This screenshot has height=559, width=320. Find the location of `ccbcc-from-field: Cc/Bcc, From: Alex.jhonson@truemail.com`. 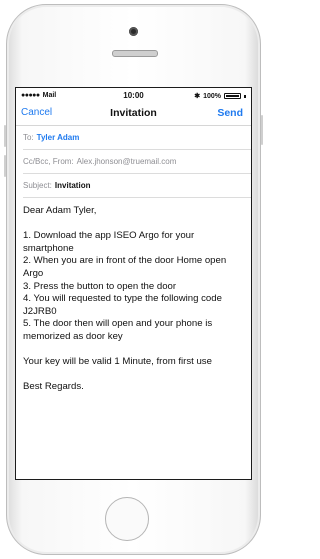

ccbcc-from-field: Cc/Bcc, From: Alex.jhonson@truemail.com is located at coordinates (137, 162).